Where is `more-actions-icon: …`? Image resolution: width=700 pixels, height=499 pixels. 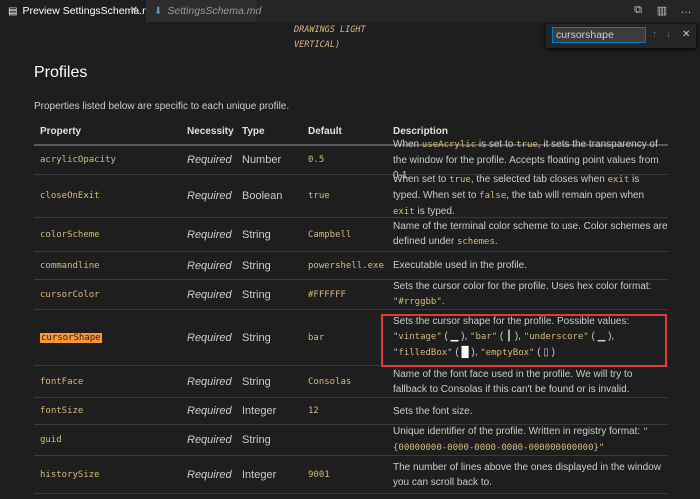 more-actions-icon: … is located at coordinates (686, 10).